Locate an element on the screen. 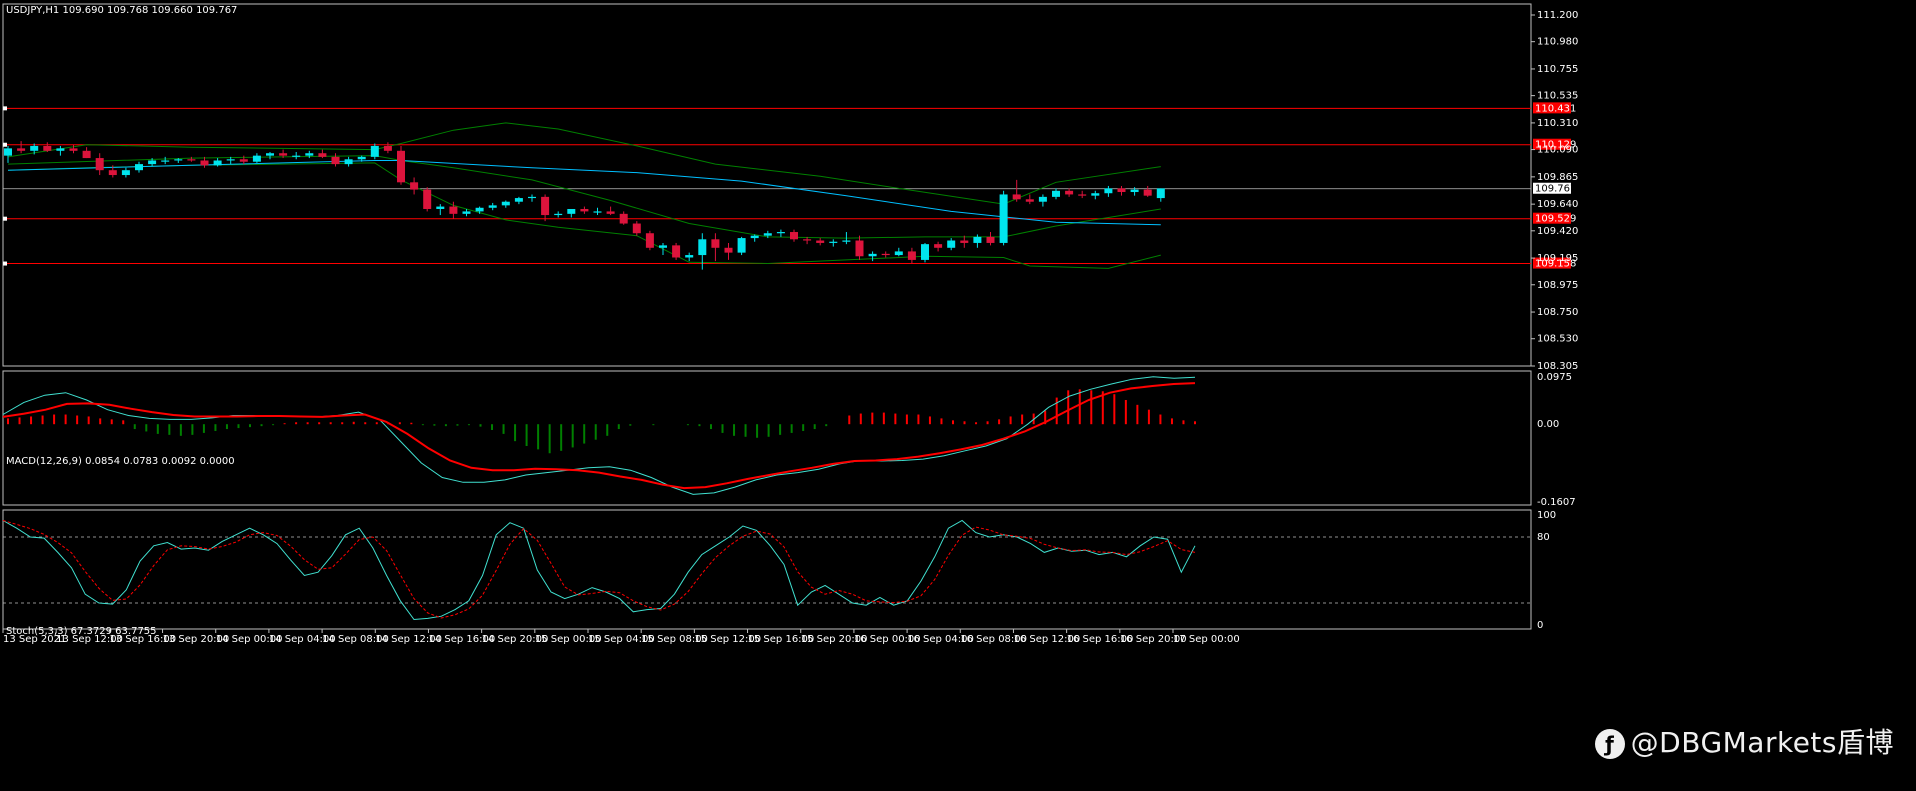  y-tick-label: 108.975 is located at coordinates (1557, 285).